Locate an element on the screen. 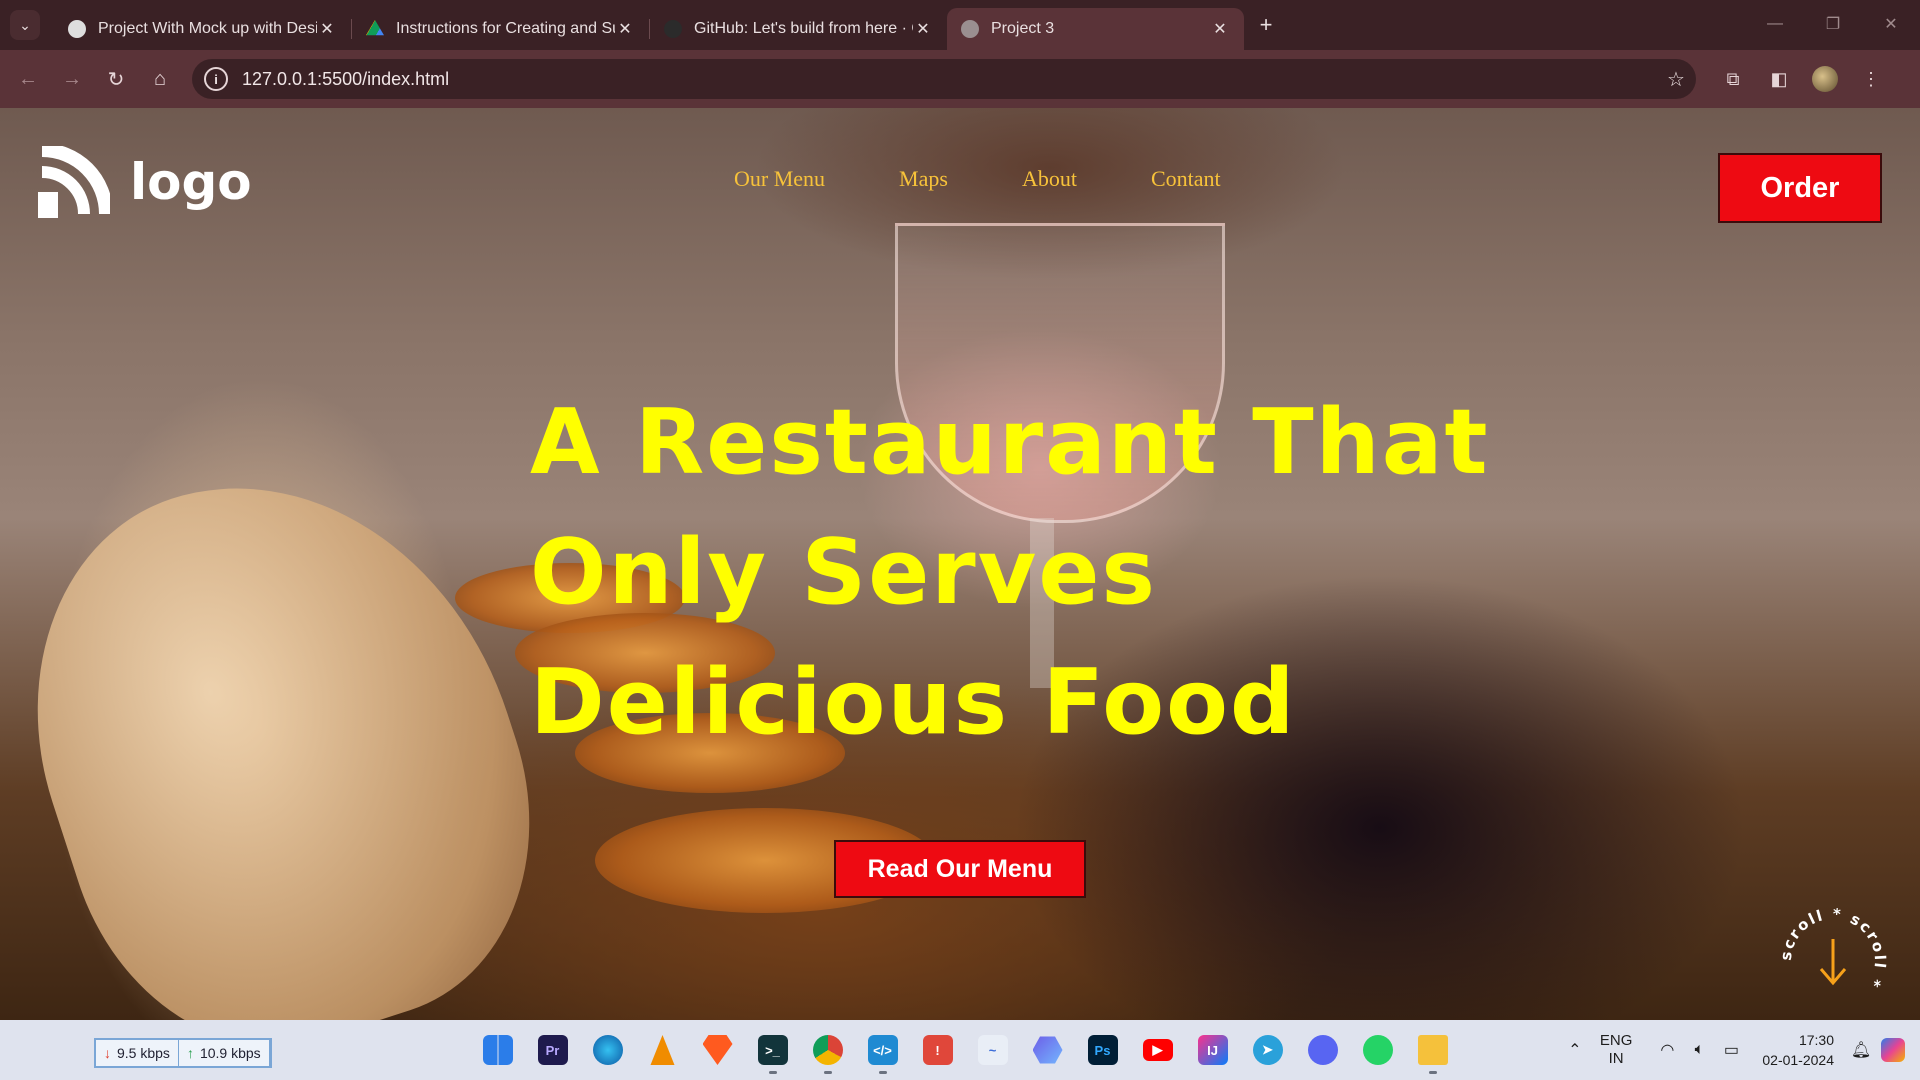  home-icon: ⌂ is located at coordinates (160, 79).